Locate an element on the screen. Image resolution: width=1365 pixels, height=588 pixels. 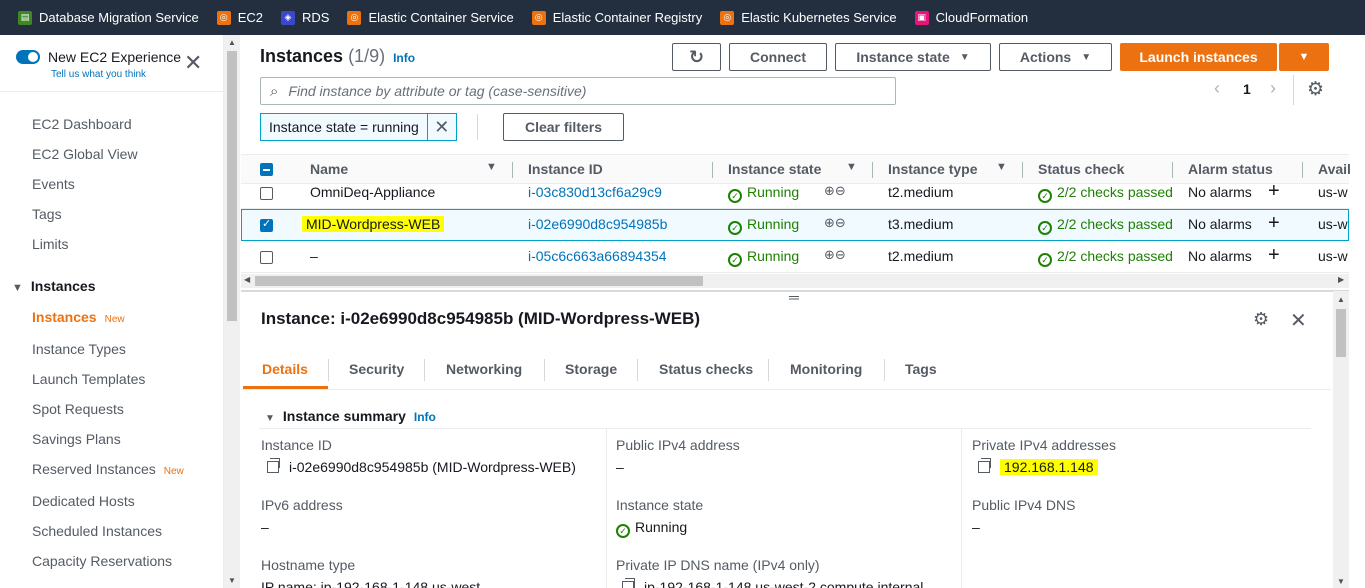
instance-state-dropdown: Instance state ▼ is located at coordinates (913, 57).